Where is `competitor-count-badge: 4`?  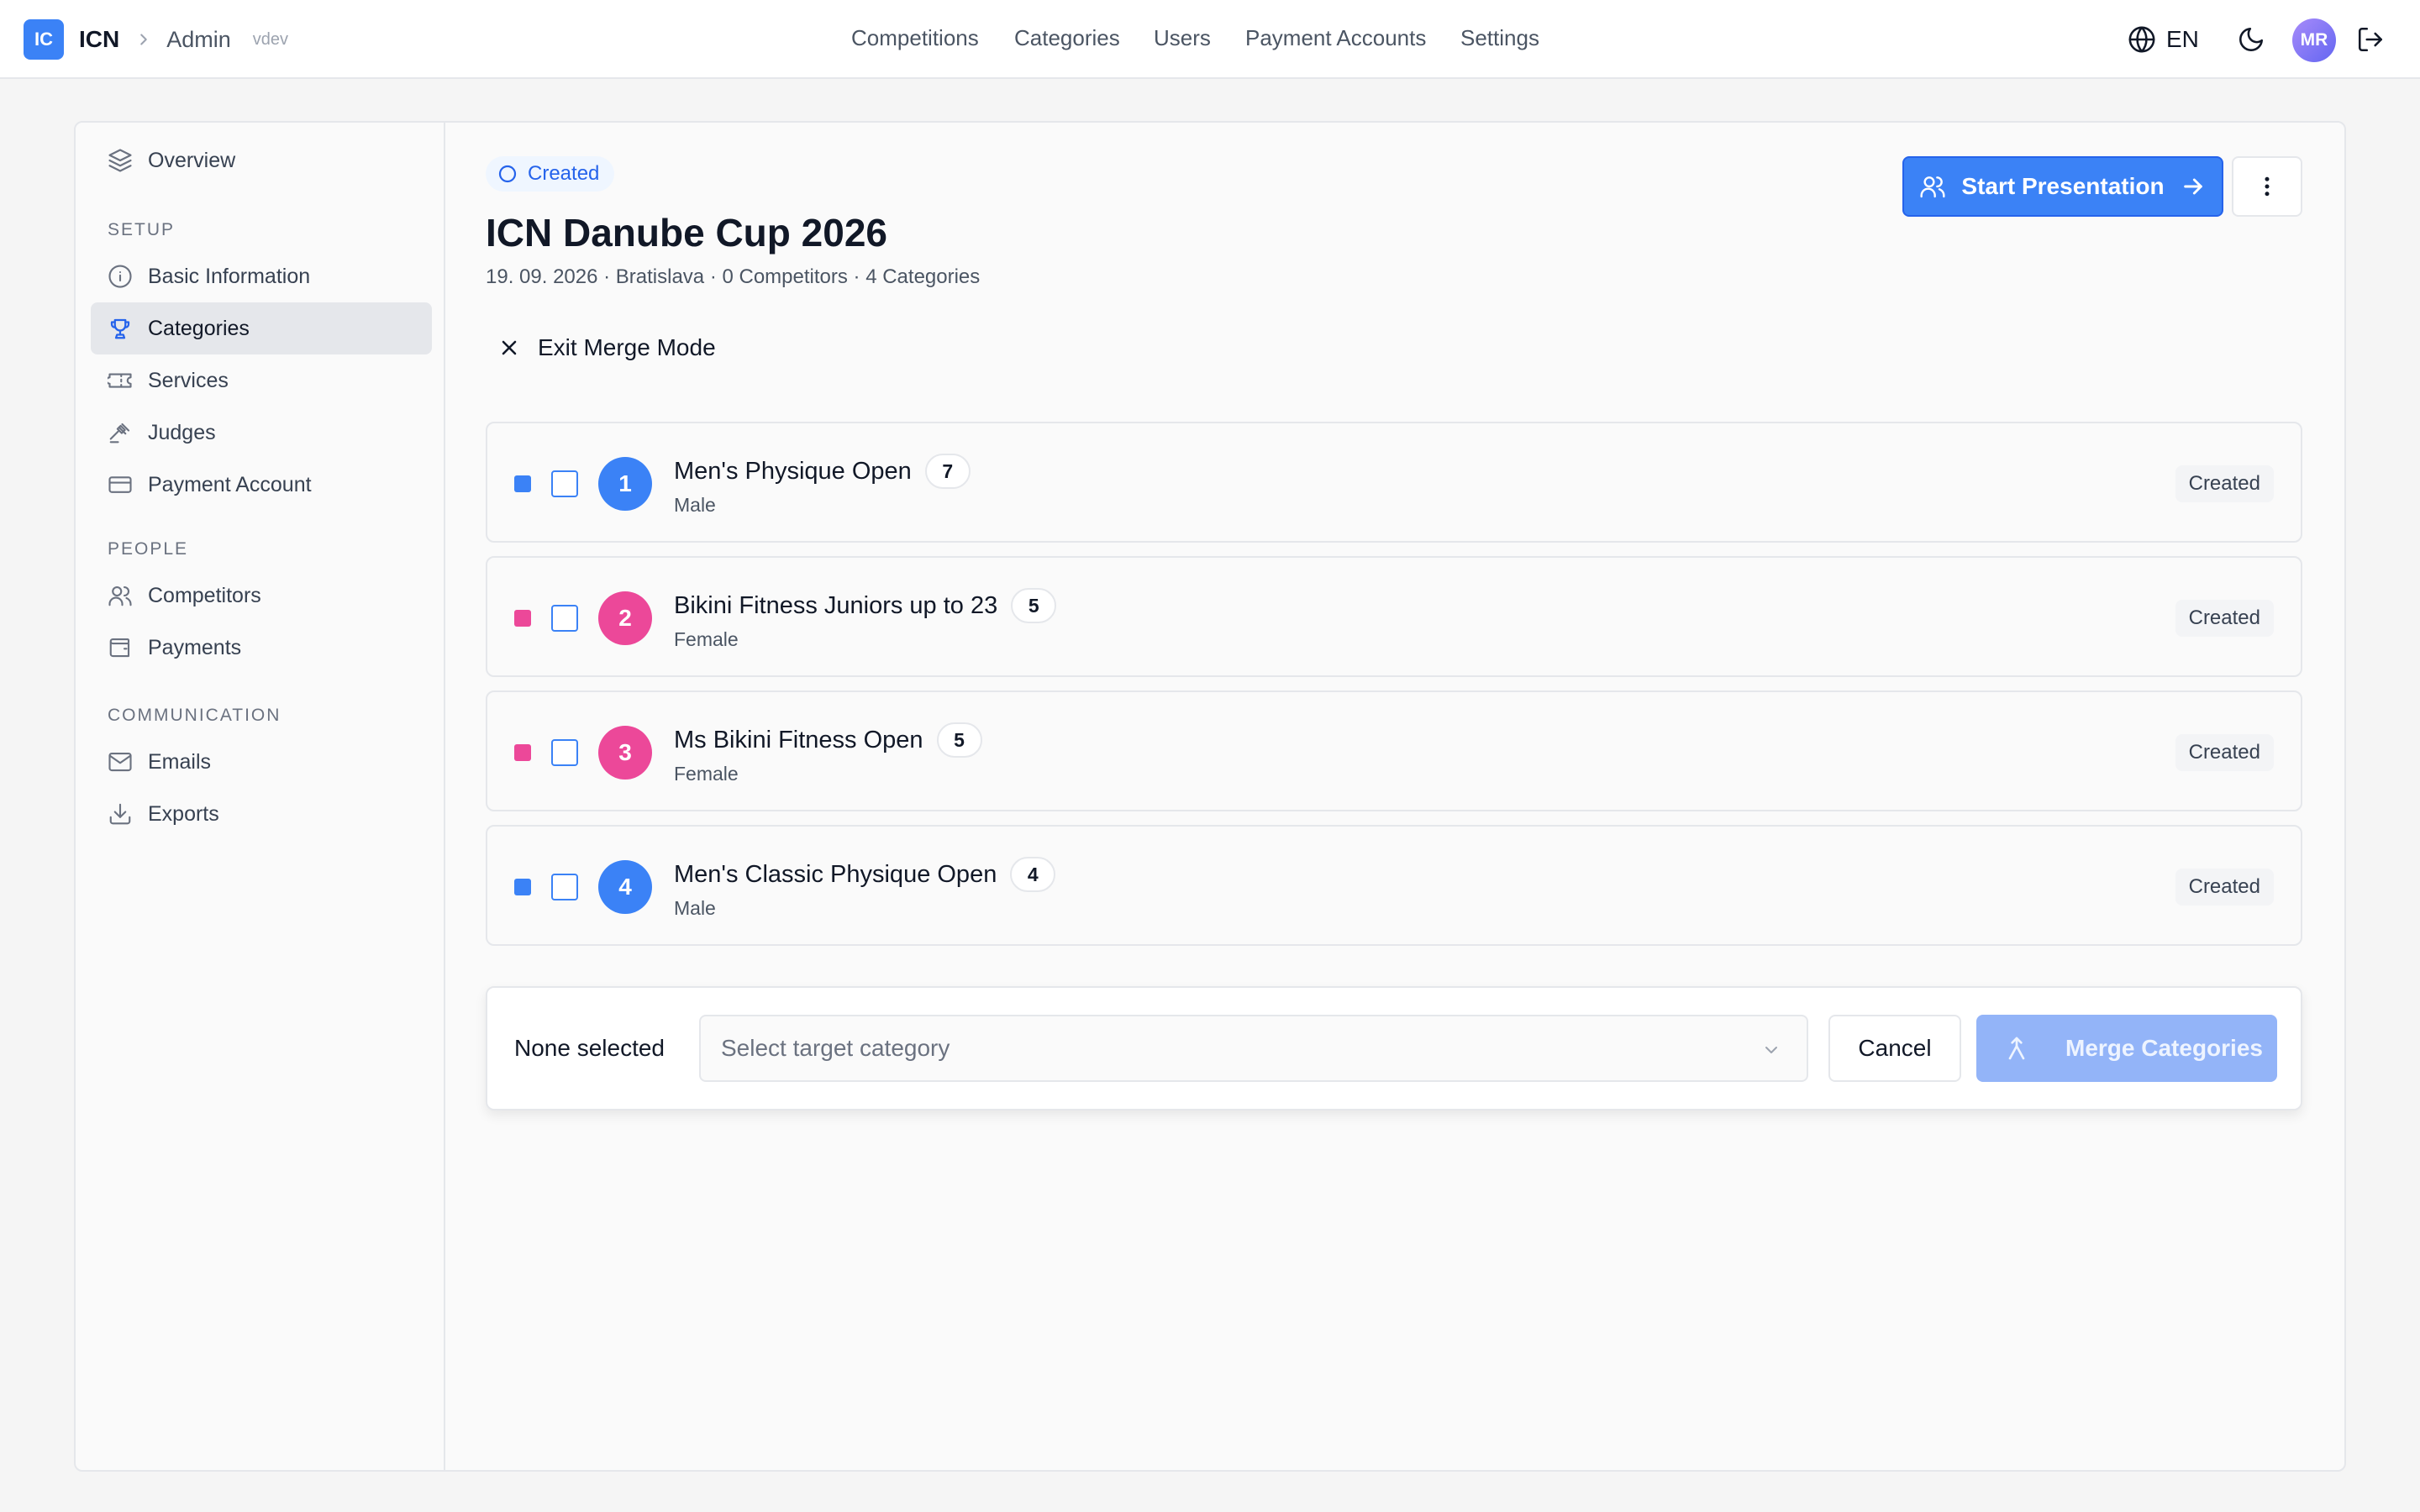
competitor-count-badge: 4 is located at coordinates (1033, 874).